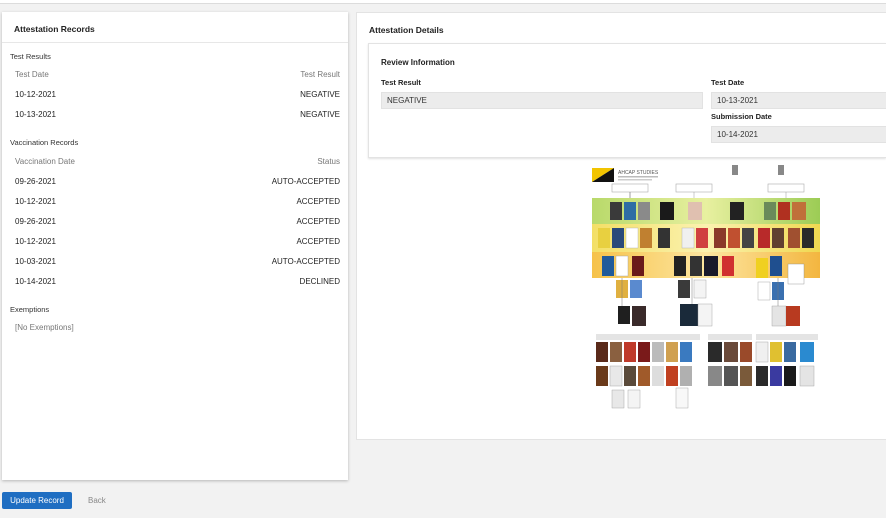  Describe the element at coordinates (798, 100) in the screenshot. I see `test-date-field: 10-13-2021` at that location.